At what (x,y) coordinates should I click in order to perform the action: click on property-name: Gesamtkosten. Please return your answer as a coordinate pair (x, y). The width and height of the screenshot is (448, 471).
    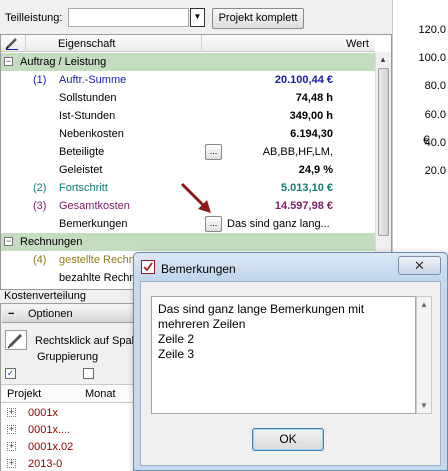
    Looking at the image, I should click on (94, 206).